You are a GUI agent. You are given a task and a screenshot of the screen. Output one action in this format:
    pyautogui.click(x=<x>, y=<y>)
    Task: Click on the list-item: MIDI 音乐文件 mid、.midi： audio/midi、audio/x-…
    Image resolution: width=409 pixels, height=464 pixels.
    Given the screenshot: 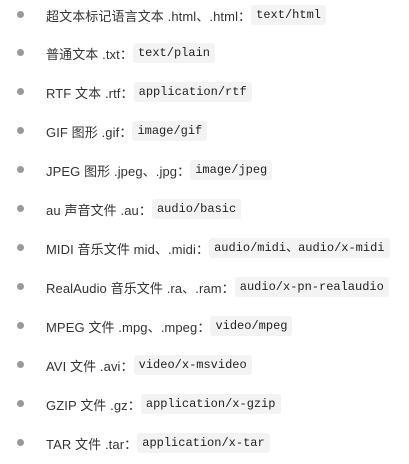 What is the action you would take?
    pyautogui.click(x=195, y=248)
    